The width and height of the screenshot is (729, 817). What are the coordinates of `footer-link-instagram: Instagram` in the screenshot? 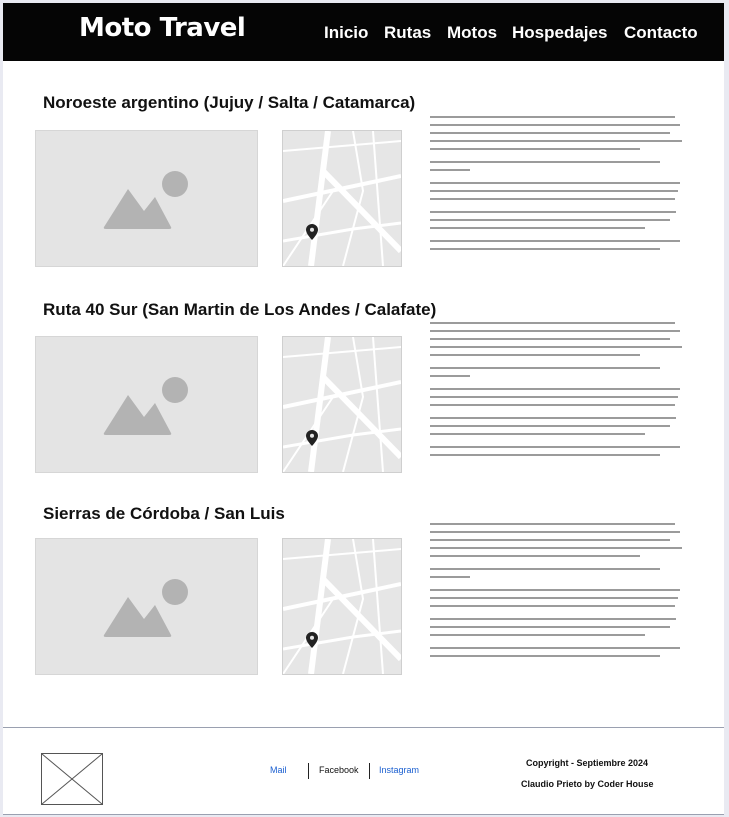 It's located at (399, 770).